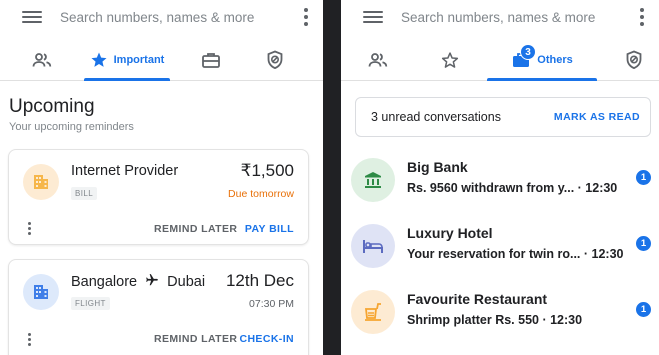 The width and height of the screenshot is (659, 355). I want to click on sender-name: Favourite Restaurant, so click(477, 299).